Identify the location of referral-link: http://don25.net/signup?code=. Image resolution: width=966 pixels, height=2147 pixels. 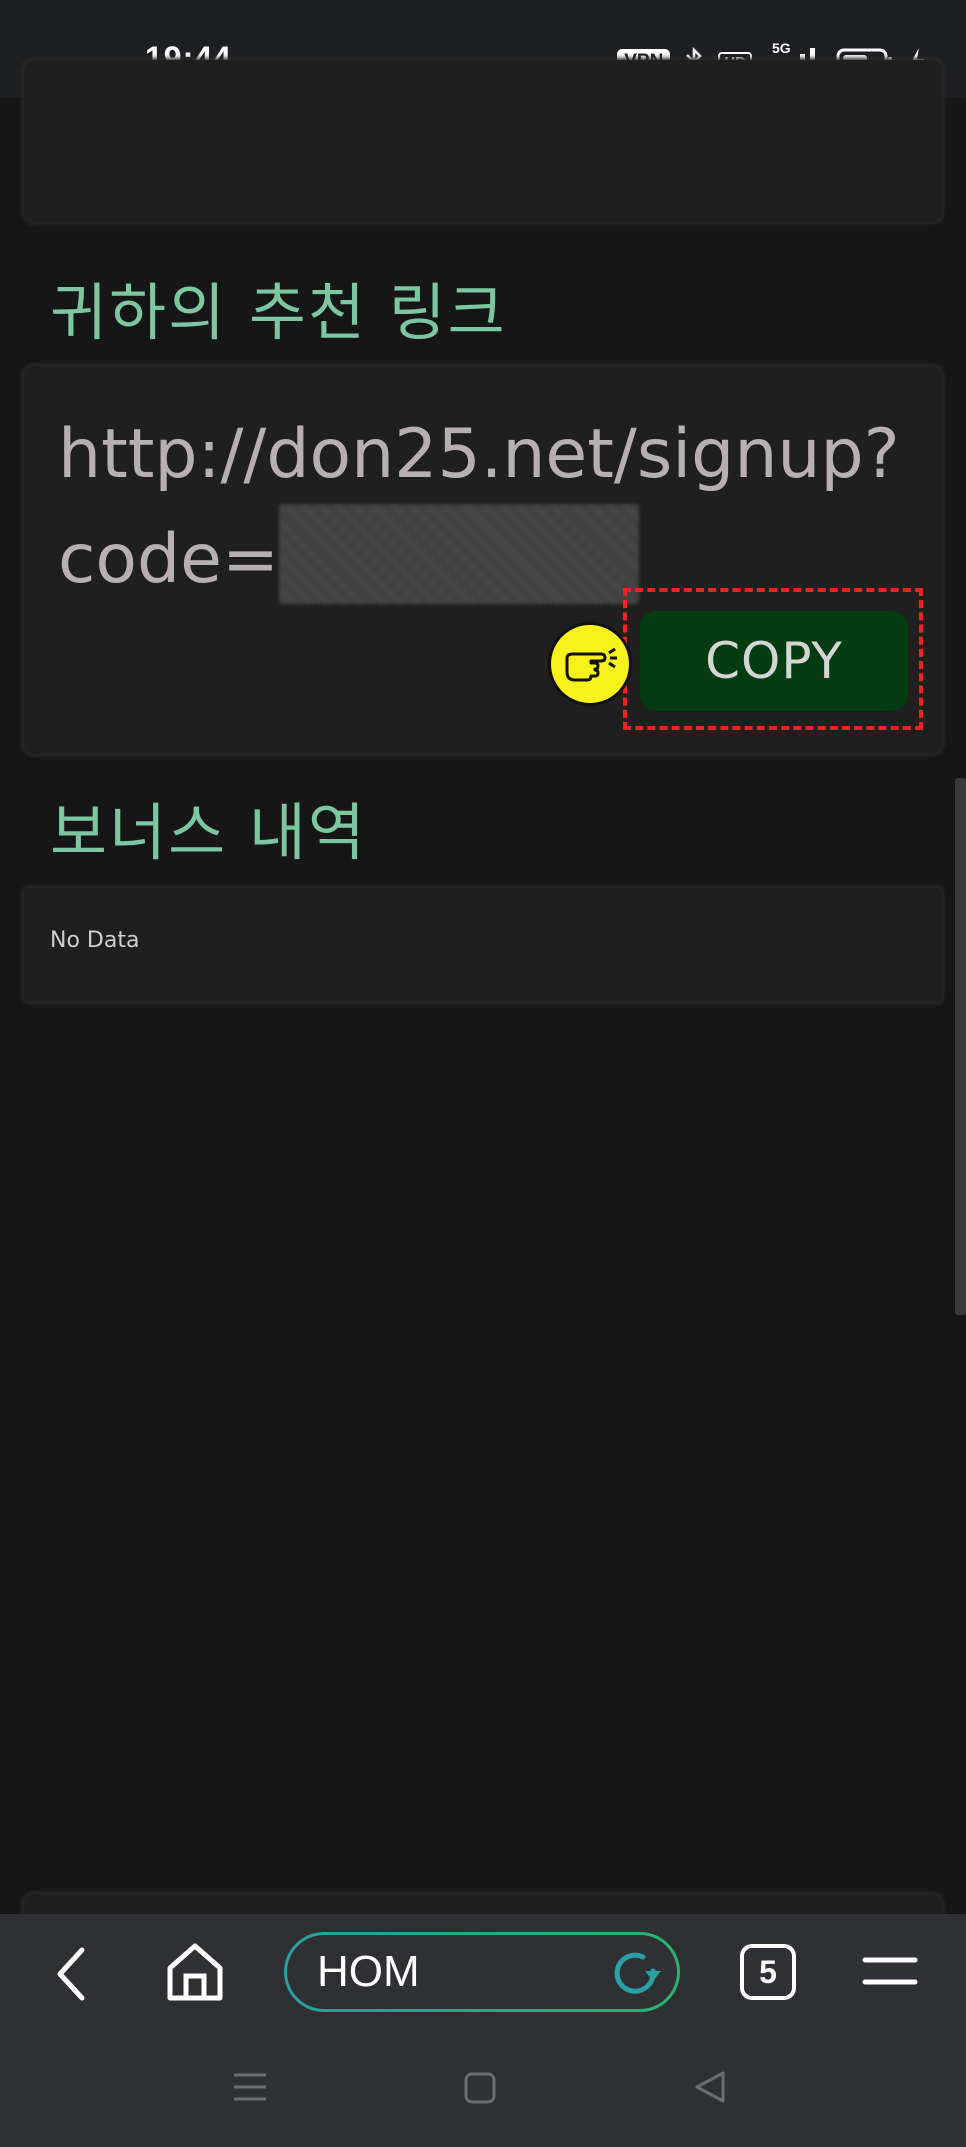
(493, 507).